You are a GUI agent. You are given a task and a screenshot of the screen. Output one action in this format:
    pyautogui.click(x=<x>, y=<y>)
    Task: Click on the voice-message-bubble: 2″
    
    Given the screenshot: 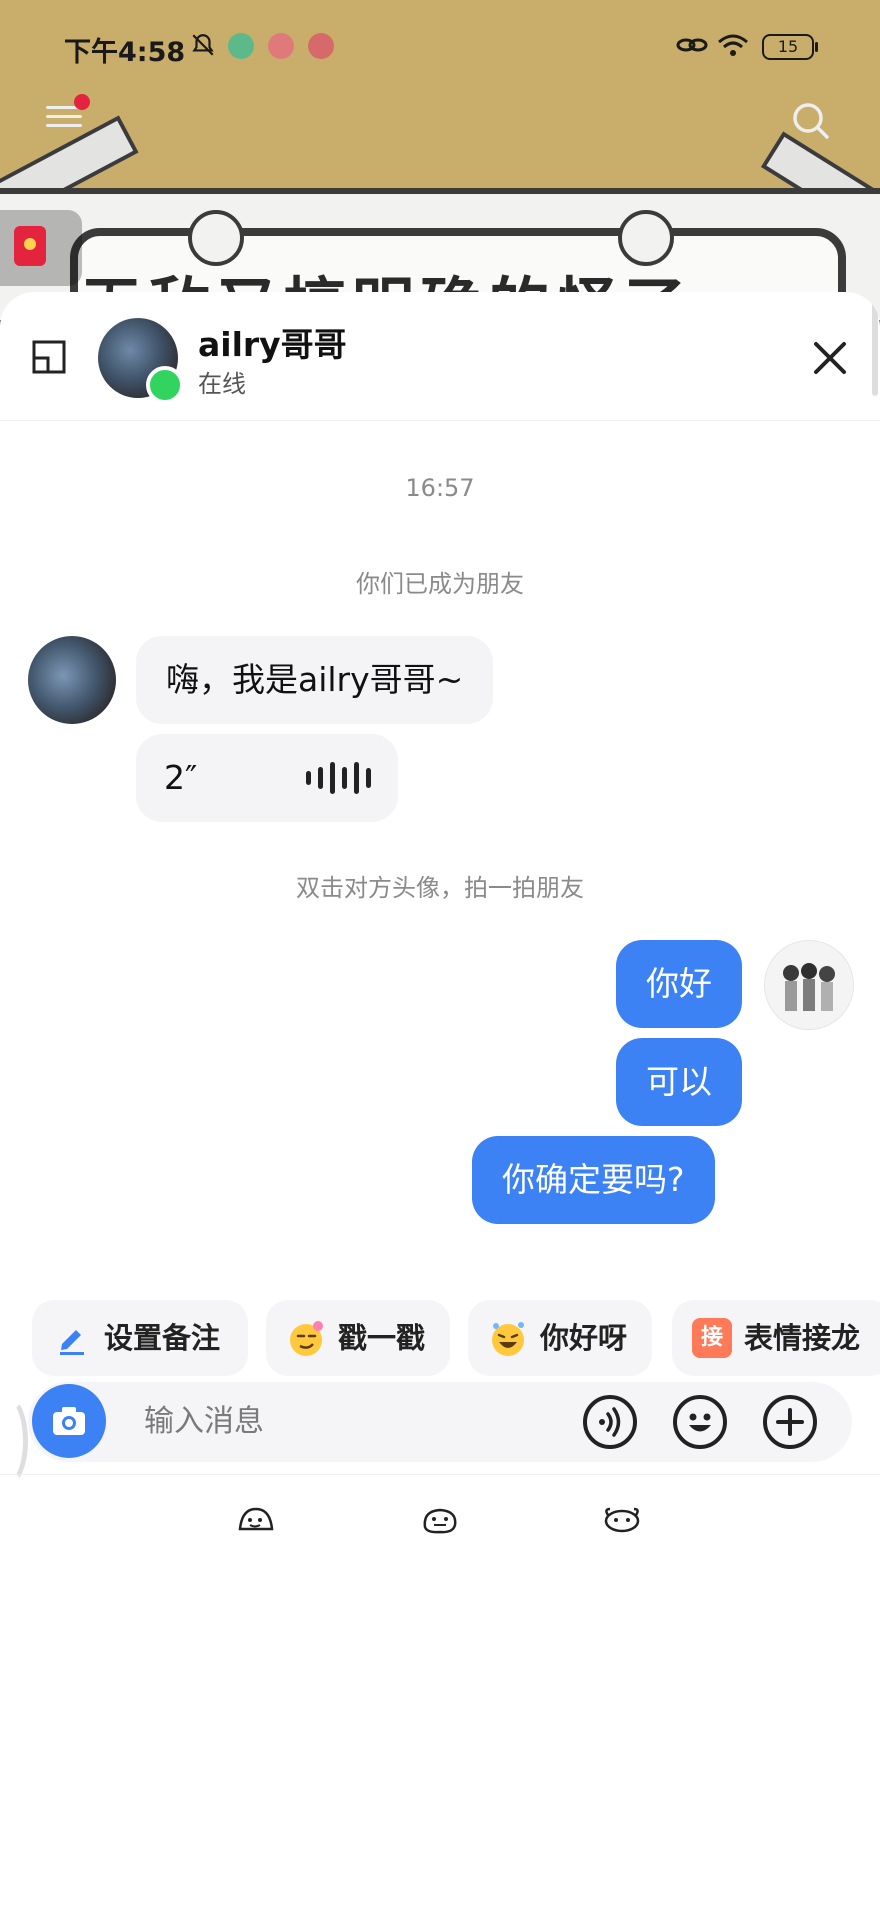 What is the action you would take?
    pyautogui.click(x=267, y=778)
    